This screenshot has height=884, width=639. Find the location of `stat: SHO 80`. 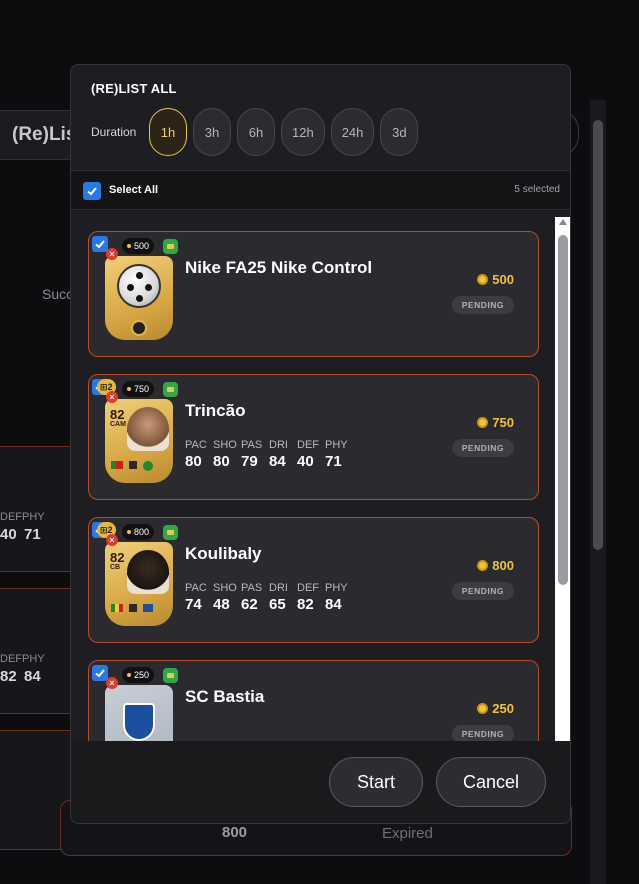

stat: SHO 80 is located at coordinates (225, 454).